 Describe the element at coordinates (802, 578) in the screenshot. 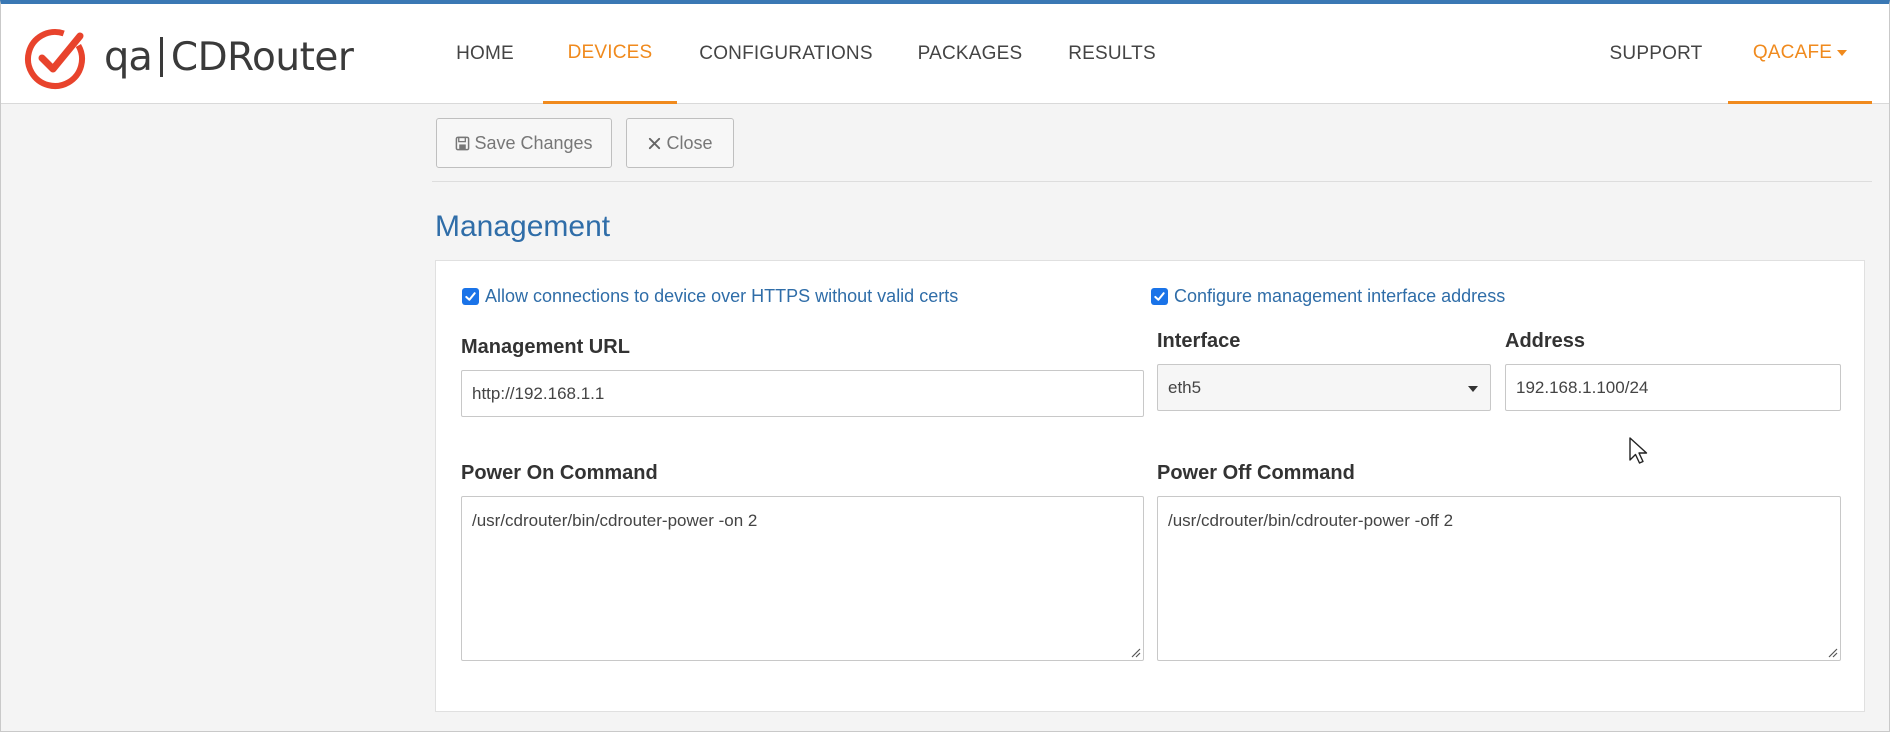

I see `power-on-command-textarea: /usr/cdrouter/bin/cdrouter-power -on 2` at that location.